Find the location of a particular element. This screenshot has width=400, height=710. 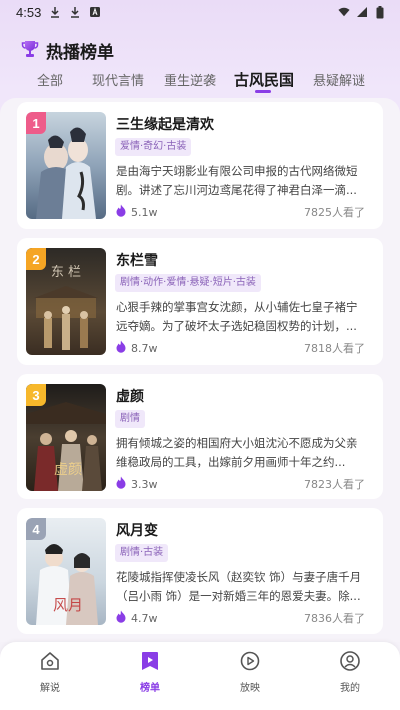

view-count: 7818人看了 is located at coordinates (334, 348).